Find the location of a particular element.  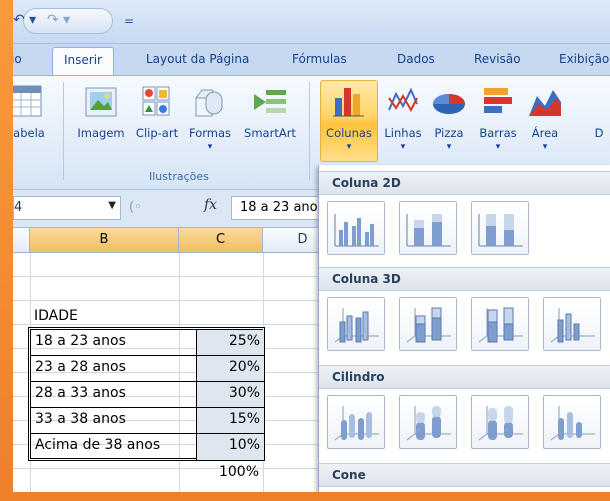

quick-access-toolbar: ↶ ▾ ↷ ▾ = is located at coordinates (311, 22).